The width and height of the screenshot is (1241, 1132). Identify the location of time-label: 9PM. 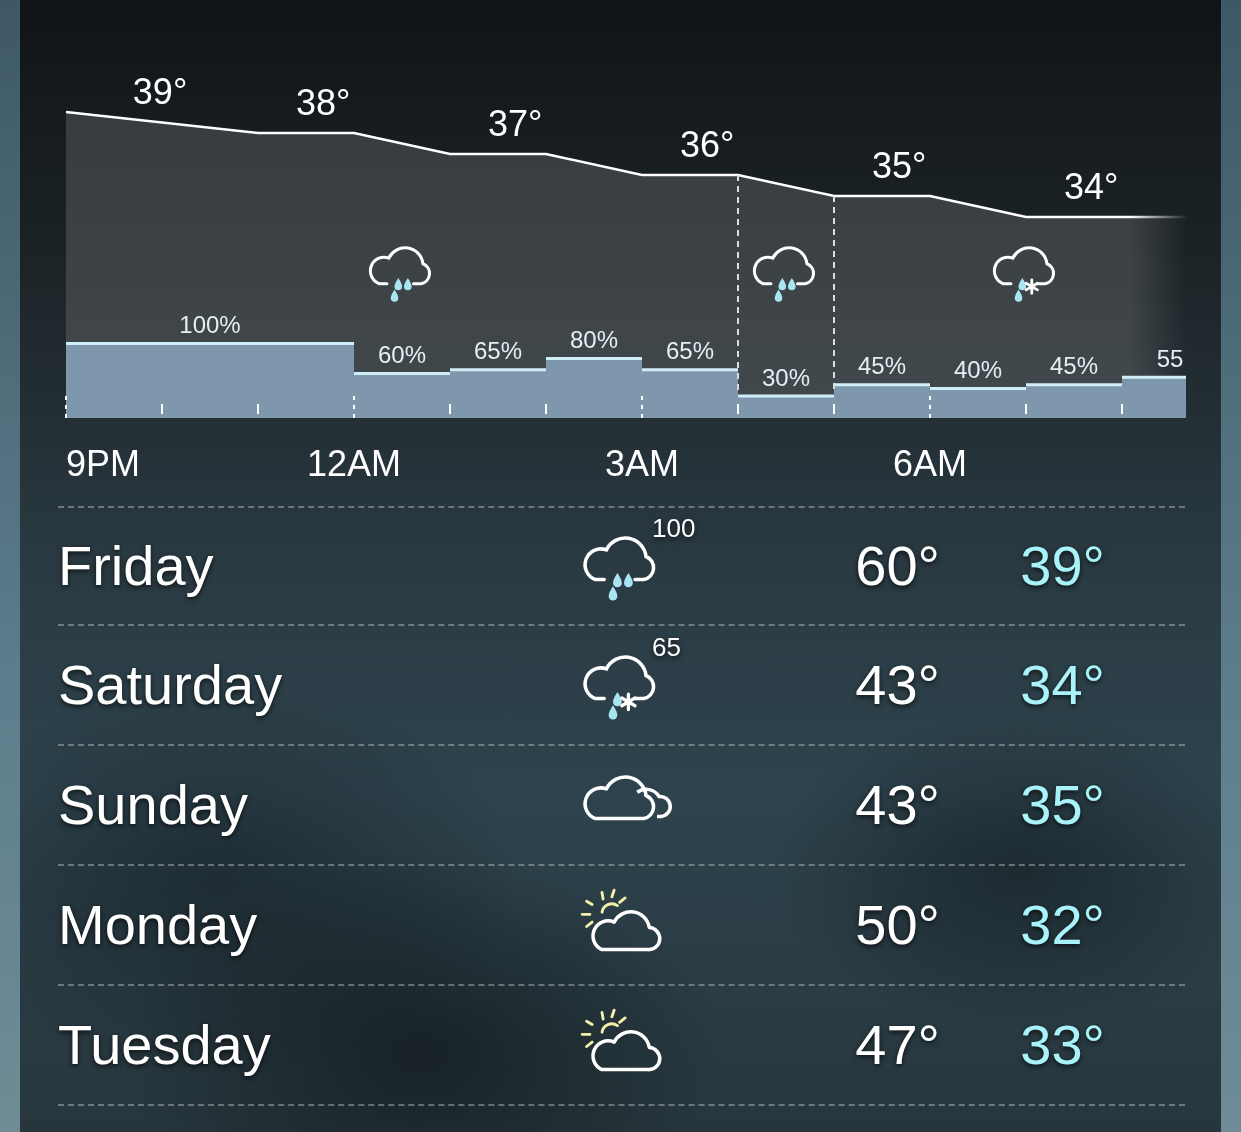
(103, 463).